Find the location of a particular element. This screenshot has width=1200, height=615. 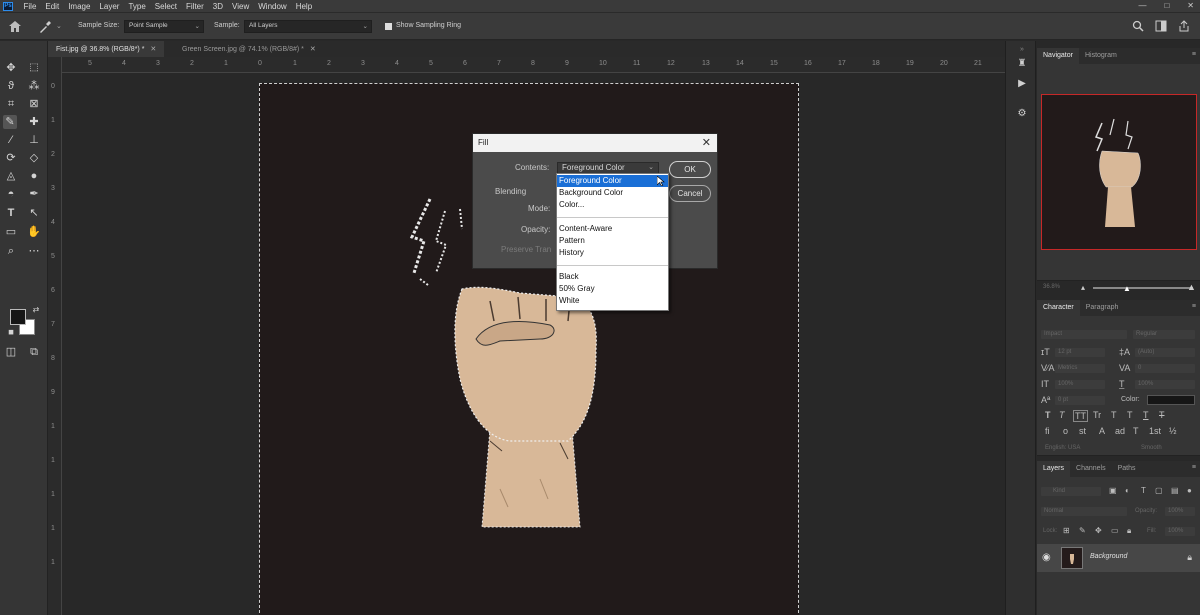

dropdown-item-pattern: Pattern is located at coordinates (612, 241).